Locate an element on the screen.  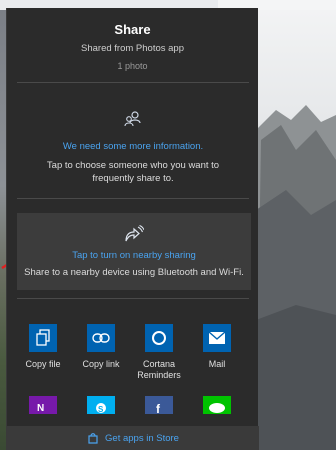
store-label: Get apps in Store is located at coordinates (142, 438).